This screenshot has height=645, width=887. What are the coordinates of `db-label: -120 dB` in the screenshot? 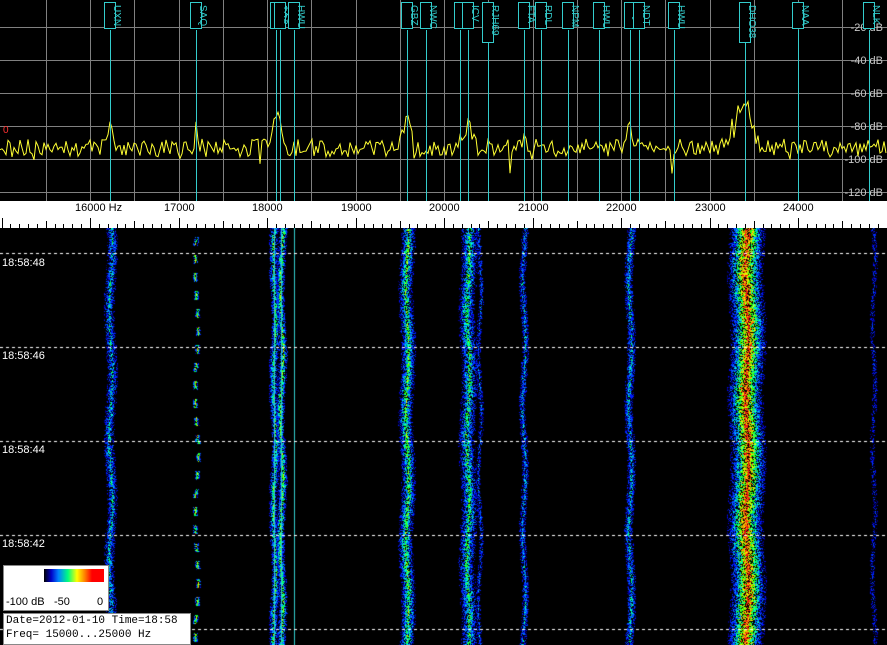 It's located at (863, 193).